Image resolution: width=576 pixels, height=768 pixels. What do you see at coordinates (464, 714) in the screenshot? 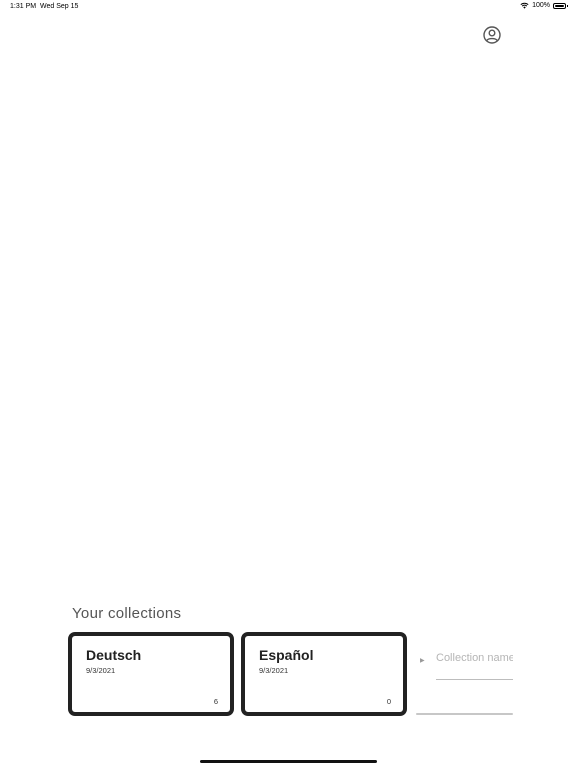
I see `horizontal-scroll-indicator` at bounding box center [464, 714].